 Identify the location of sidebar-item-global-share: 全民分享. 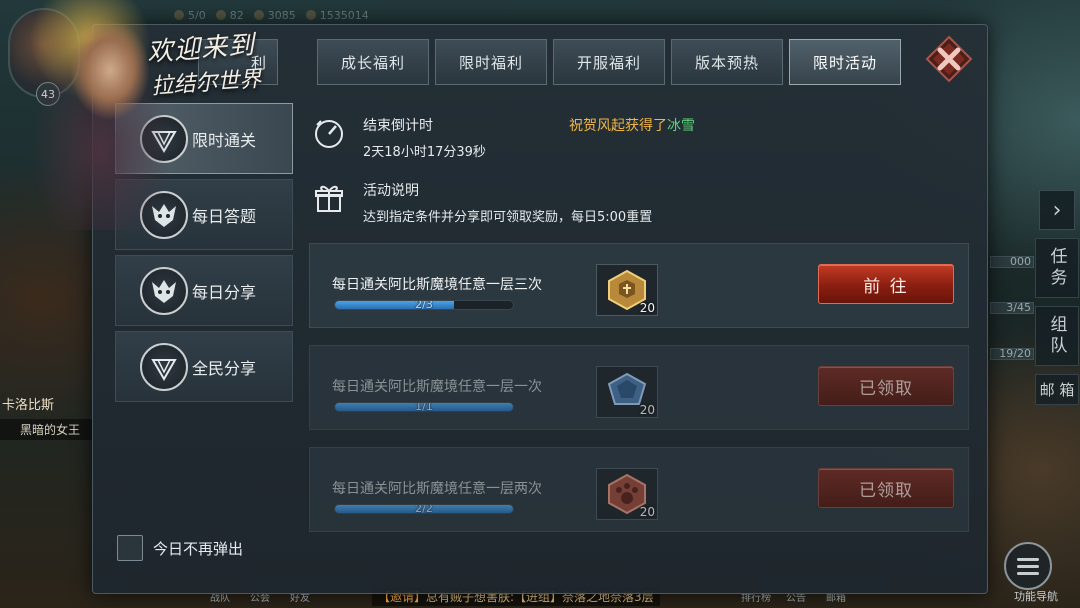
(204, 366).